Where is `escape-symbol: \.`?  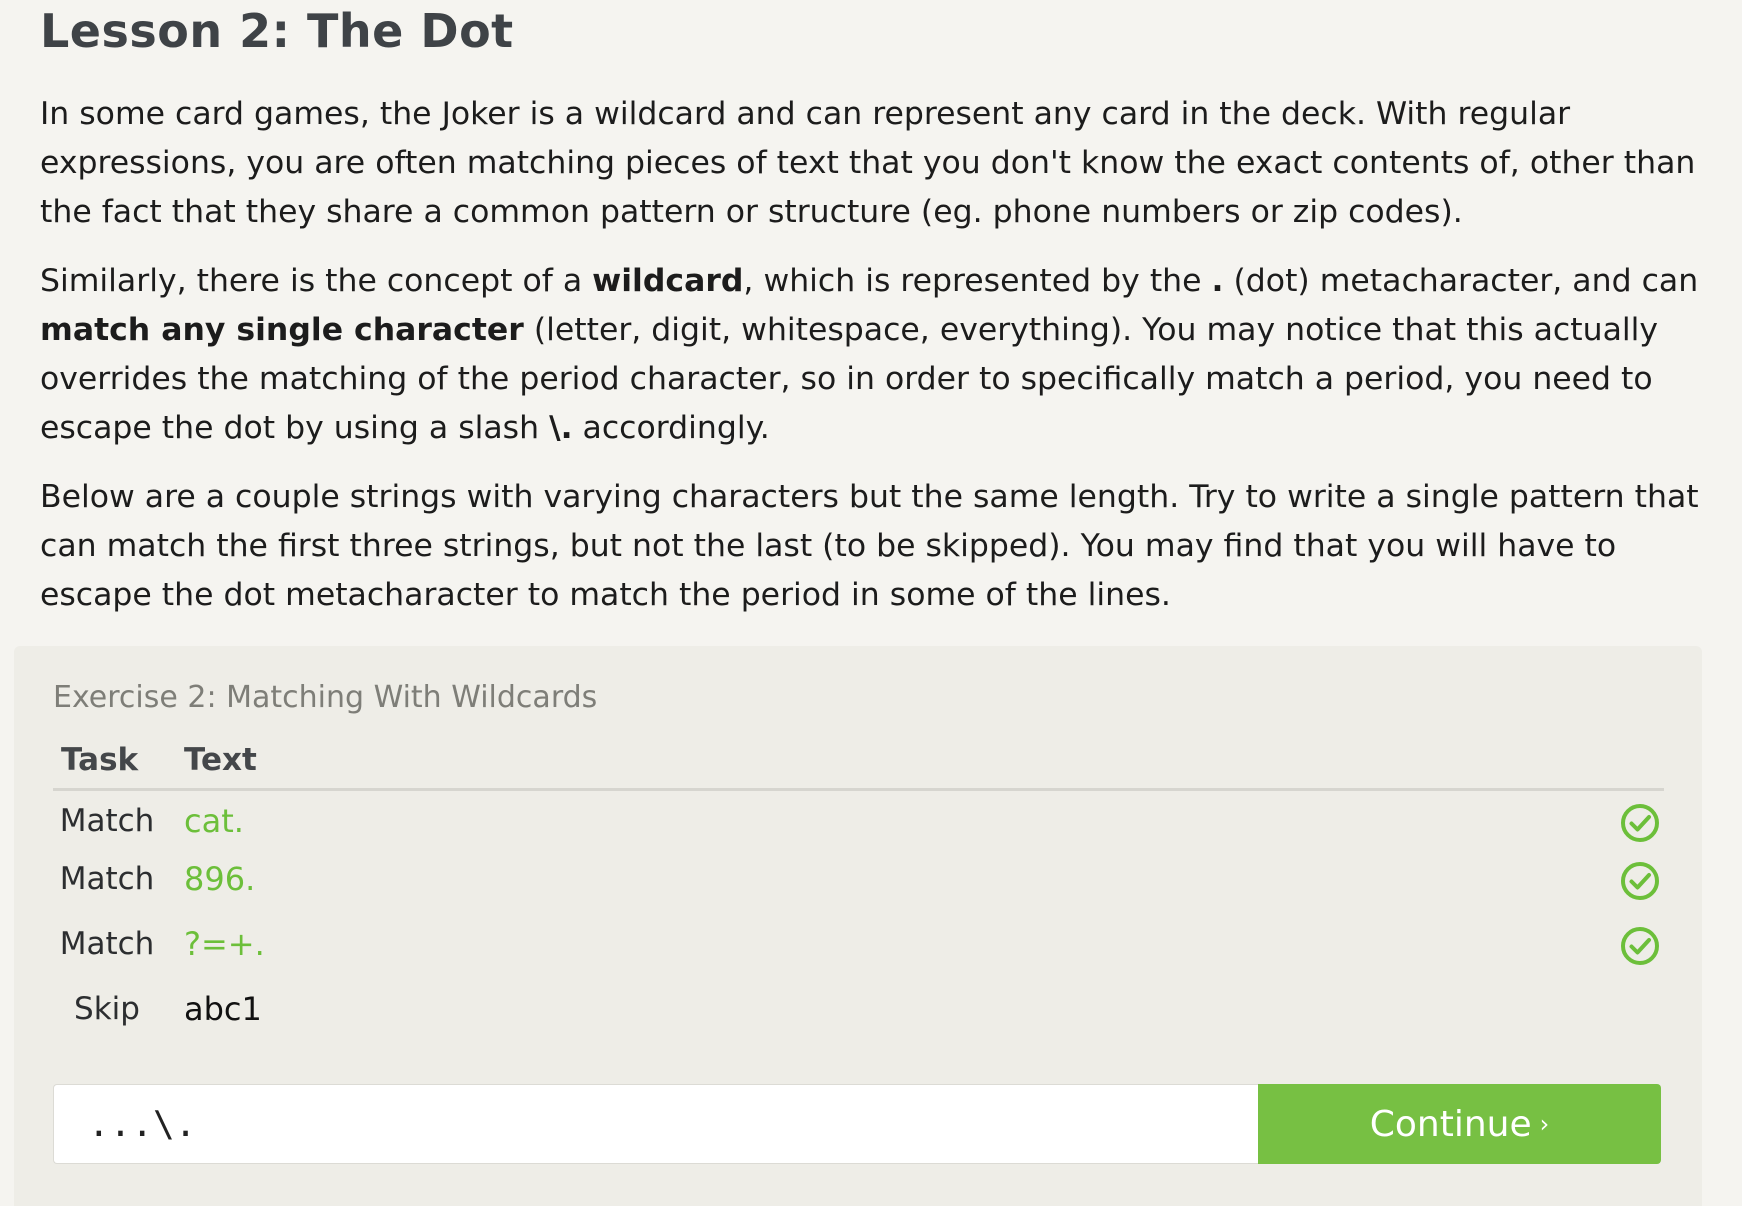 escape-symbol: \. is located at coordinates (561, 428).